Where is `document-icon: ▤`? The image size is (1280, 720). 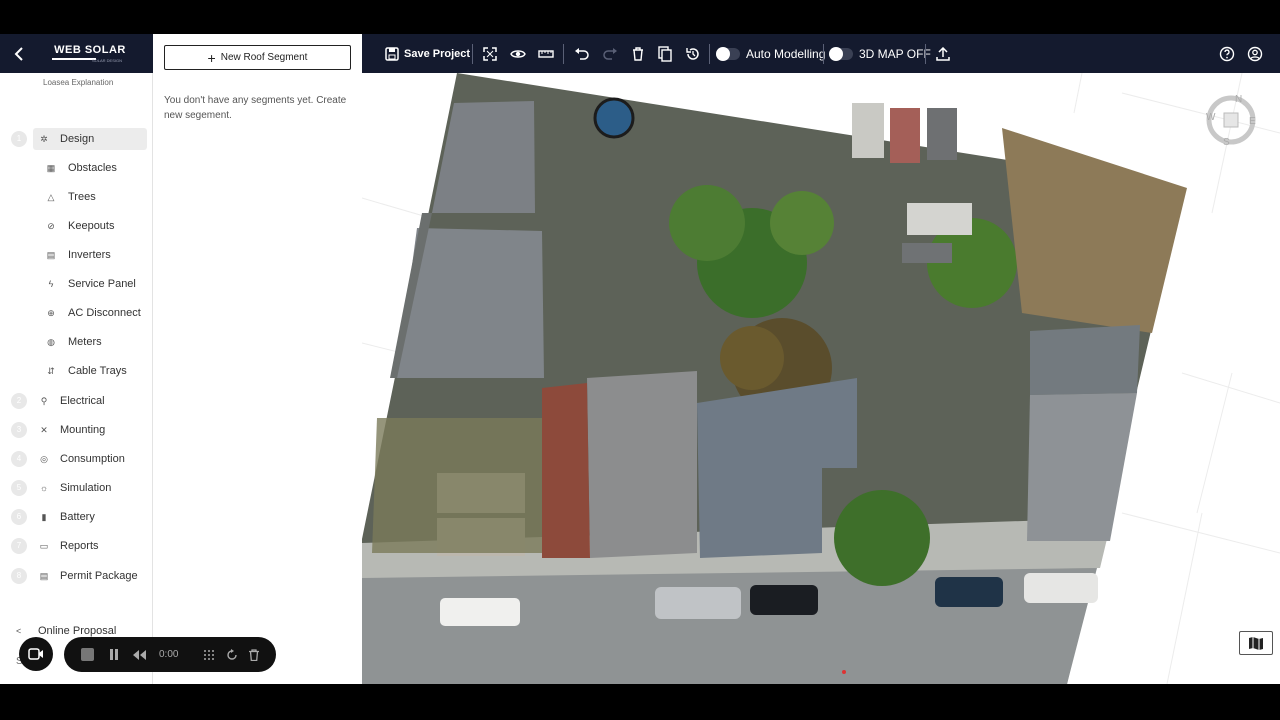
document-icon: ▤ is located at coordinates (44, 576).